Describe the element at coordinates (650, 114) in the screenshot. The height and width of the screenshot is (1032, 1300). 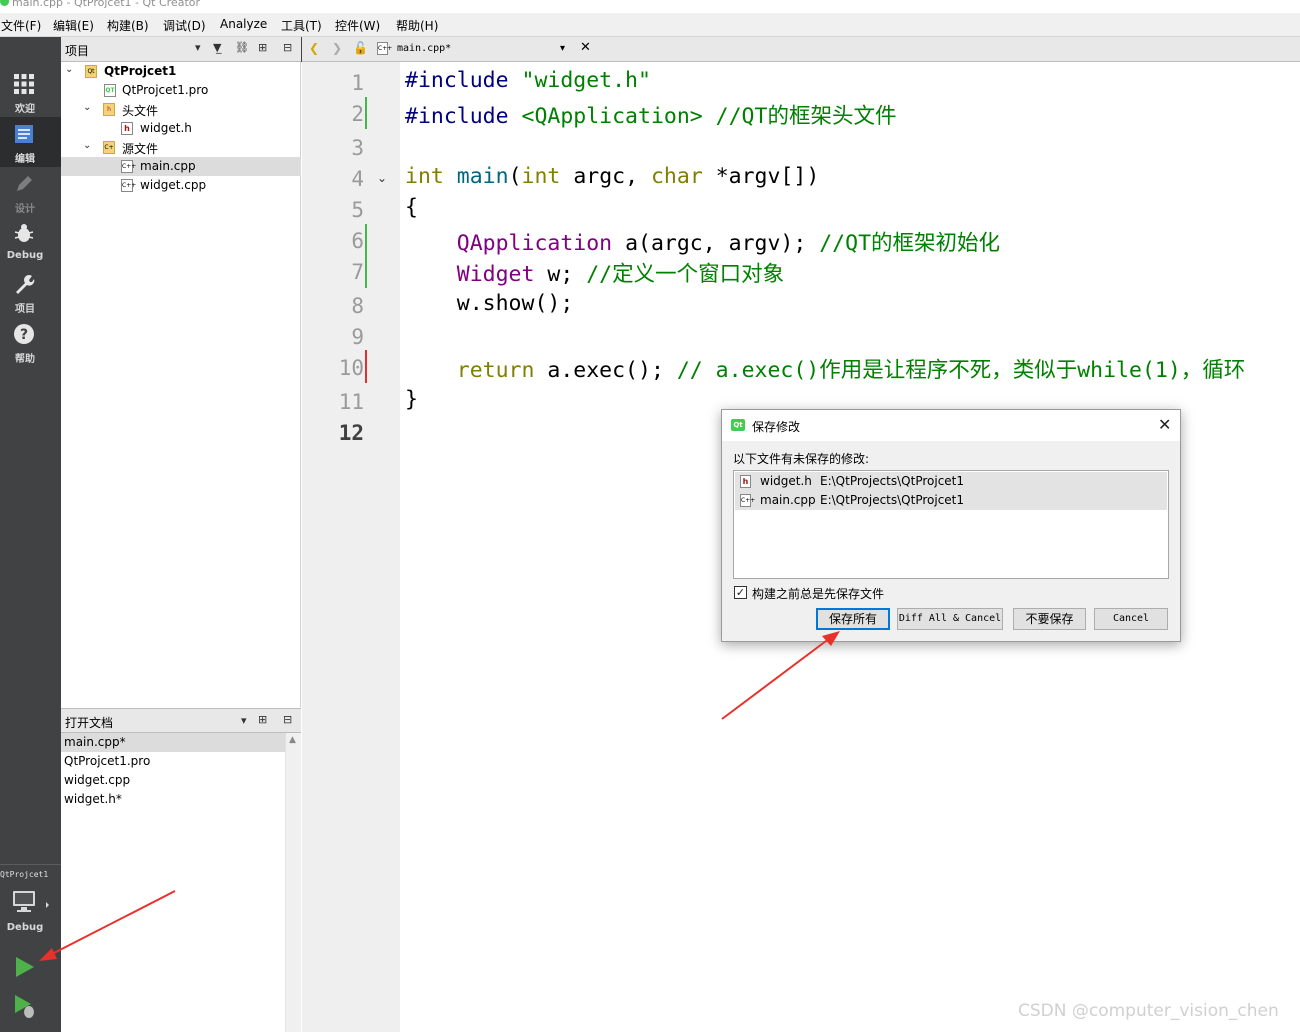
I see `code-line: #include <QApplication> //QT的框架头文件` at that location.